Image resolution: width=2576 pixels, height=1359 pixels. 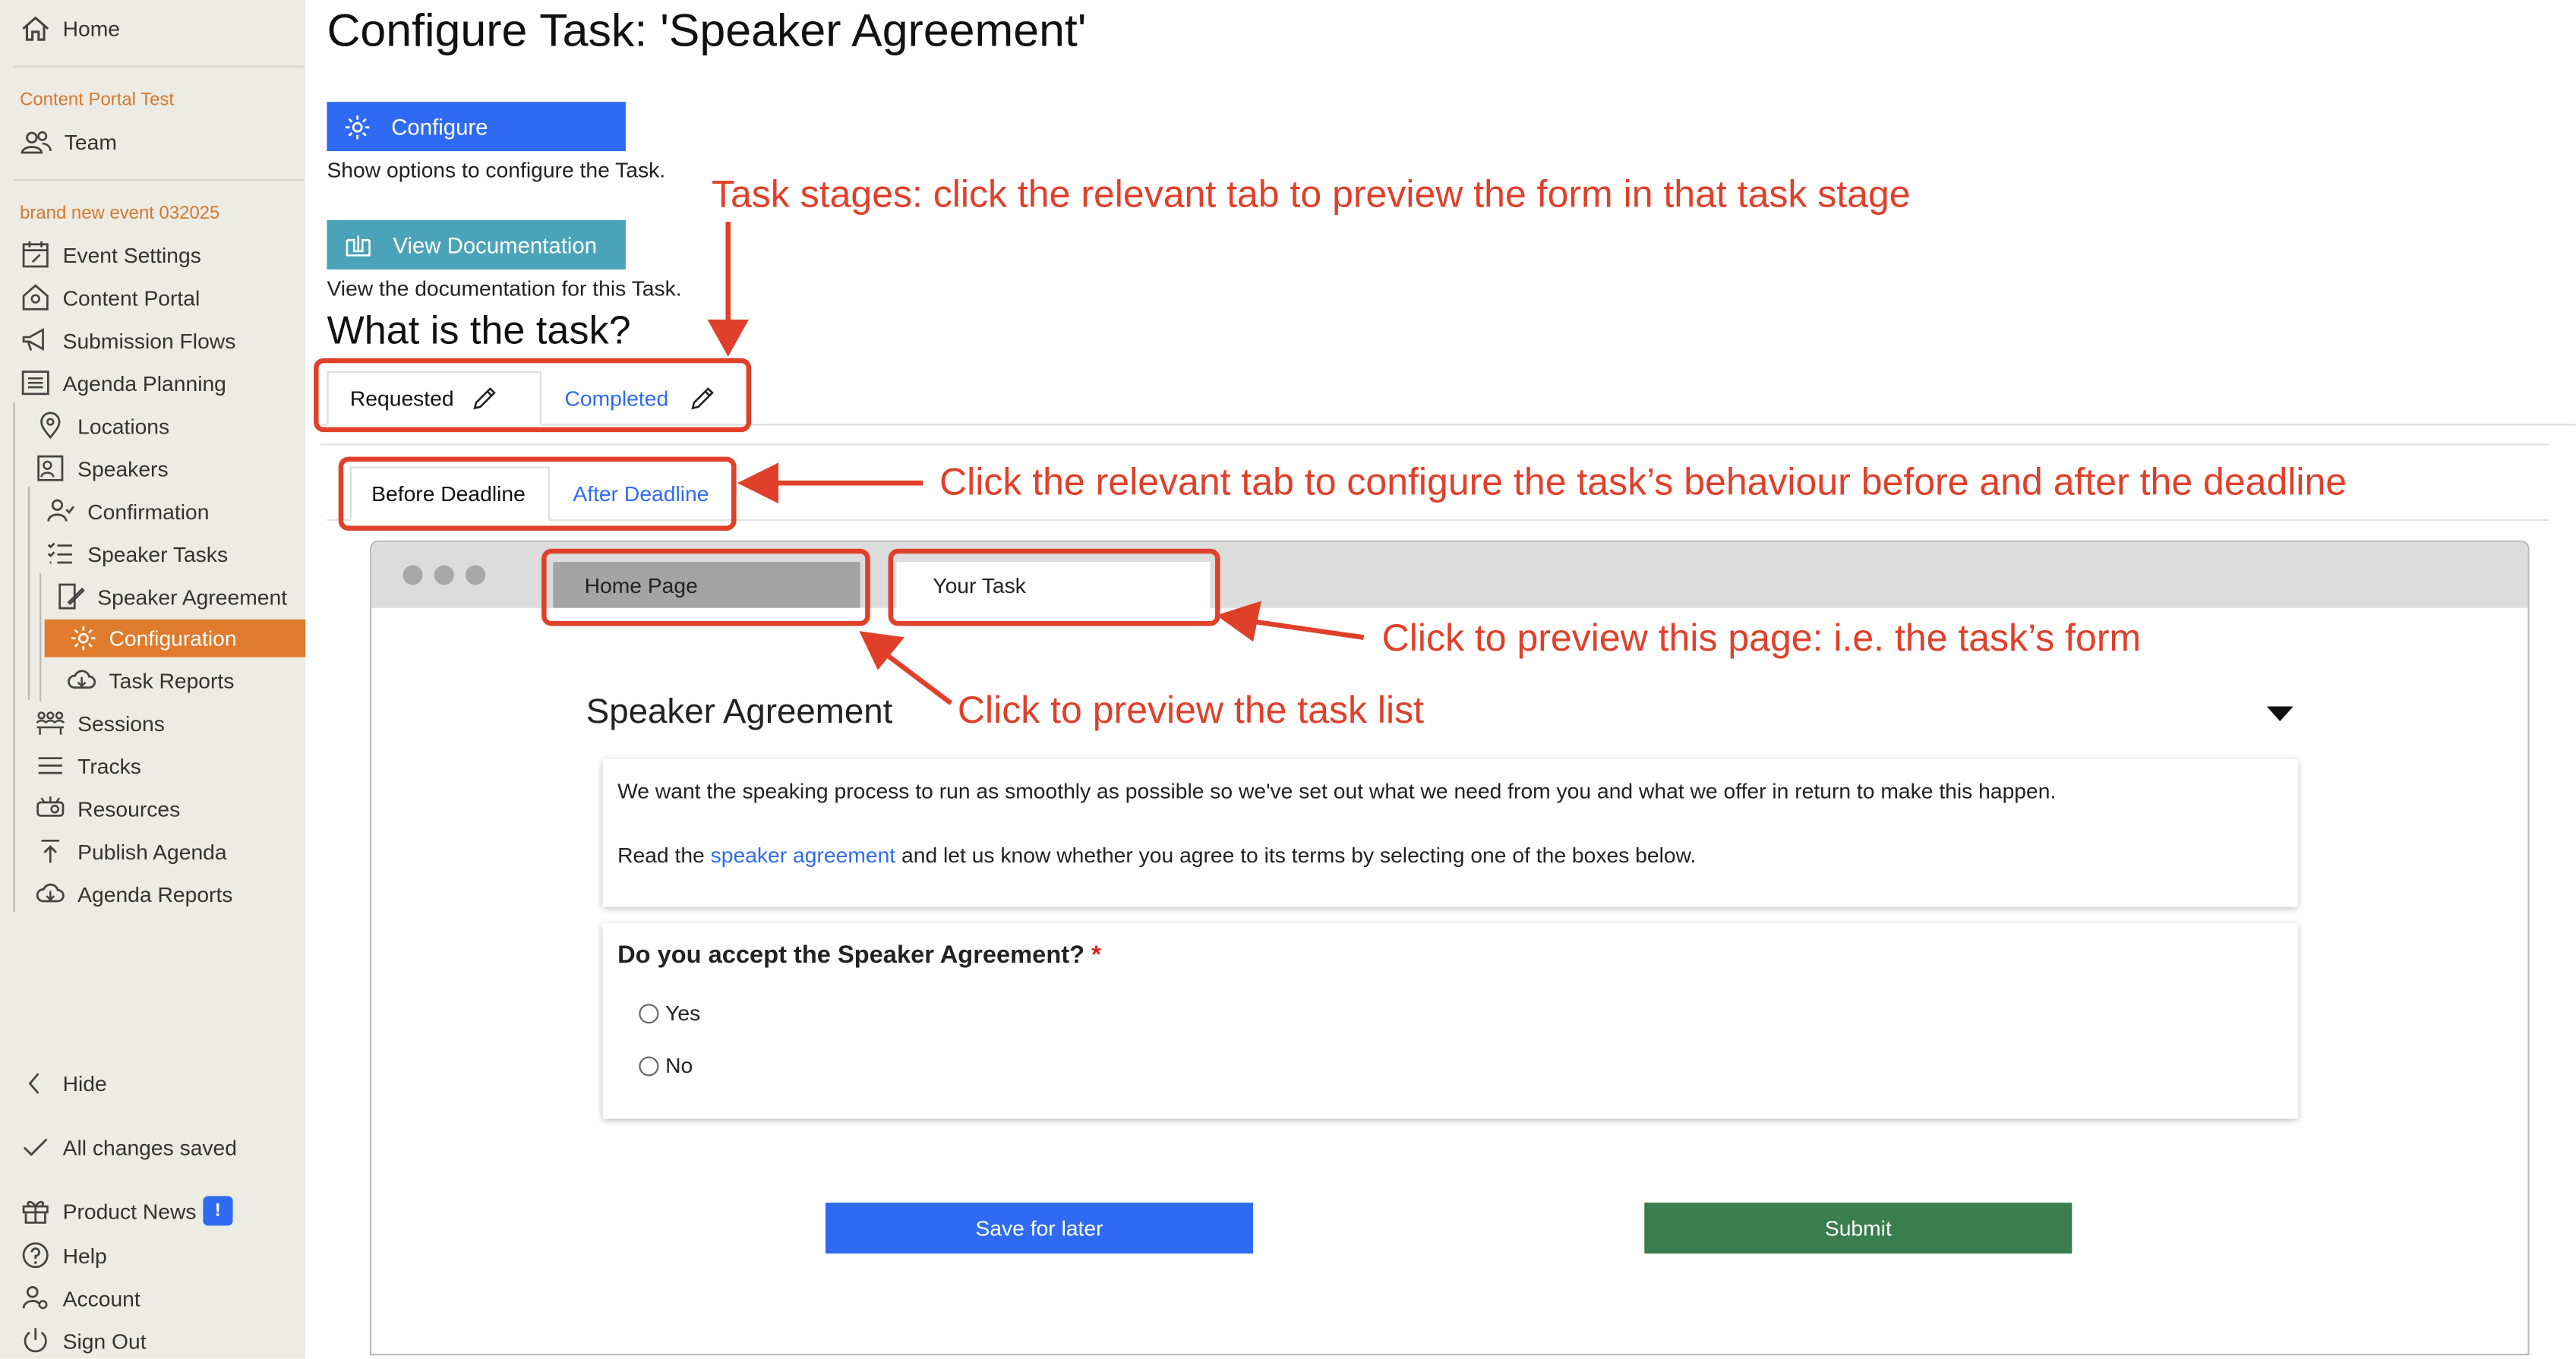 I want to click on caret-down-icon, so click(x=2279, y=715).